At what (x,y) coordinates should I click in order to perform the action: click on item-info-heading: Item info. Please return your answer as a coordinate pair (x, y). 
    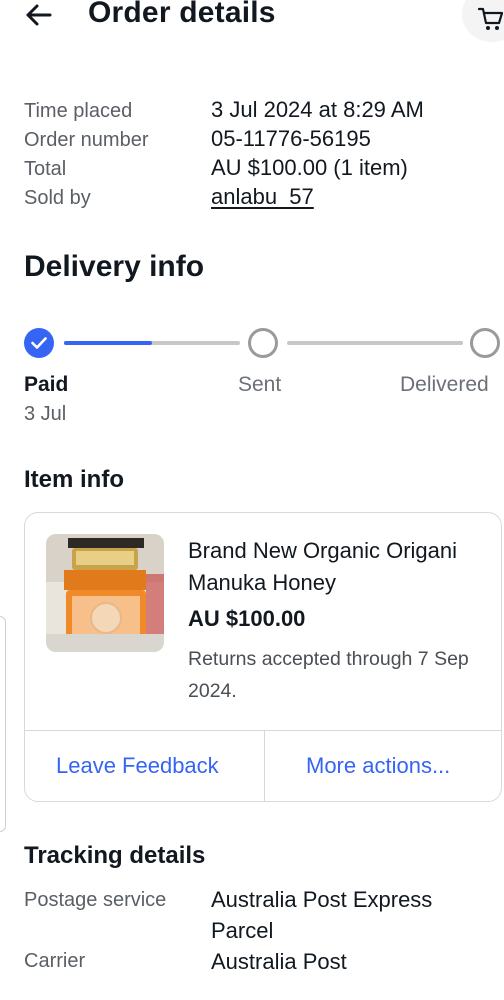
    Looking at the image, I should click on (74, 479).